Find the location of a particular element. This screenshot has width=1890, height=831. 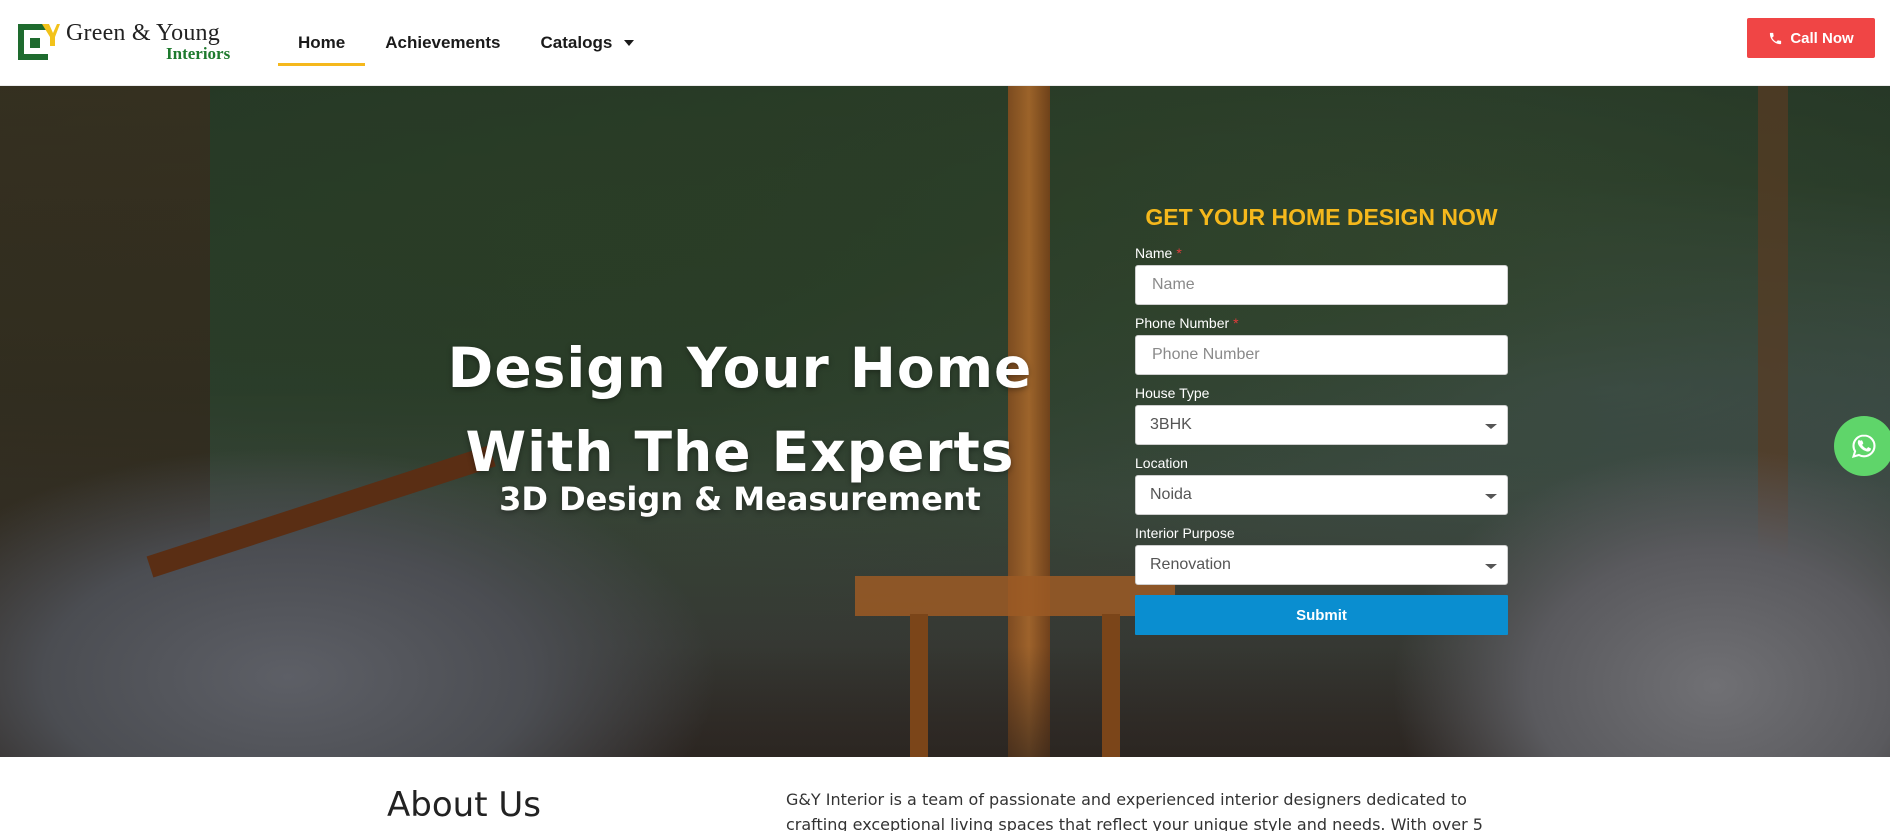

phone-label: Phone Number * is located at coordinates (1187, 323).